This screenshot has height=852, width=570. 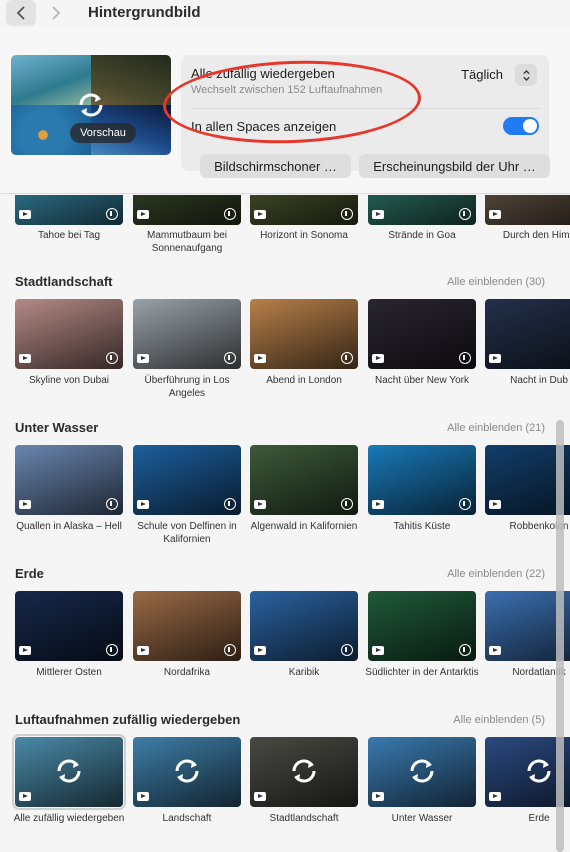 What do you see at coordinates (285, 14) in the screenshot?
I see `title-bar: Hintergrundbild` at bounding box center [285, 14].